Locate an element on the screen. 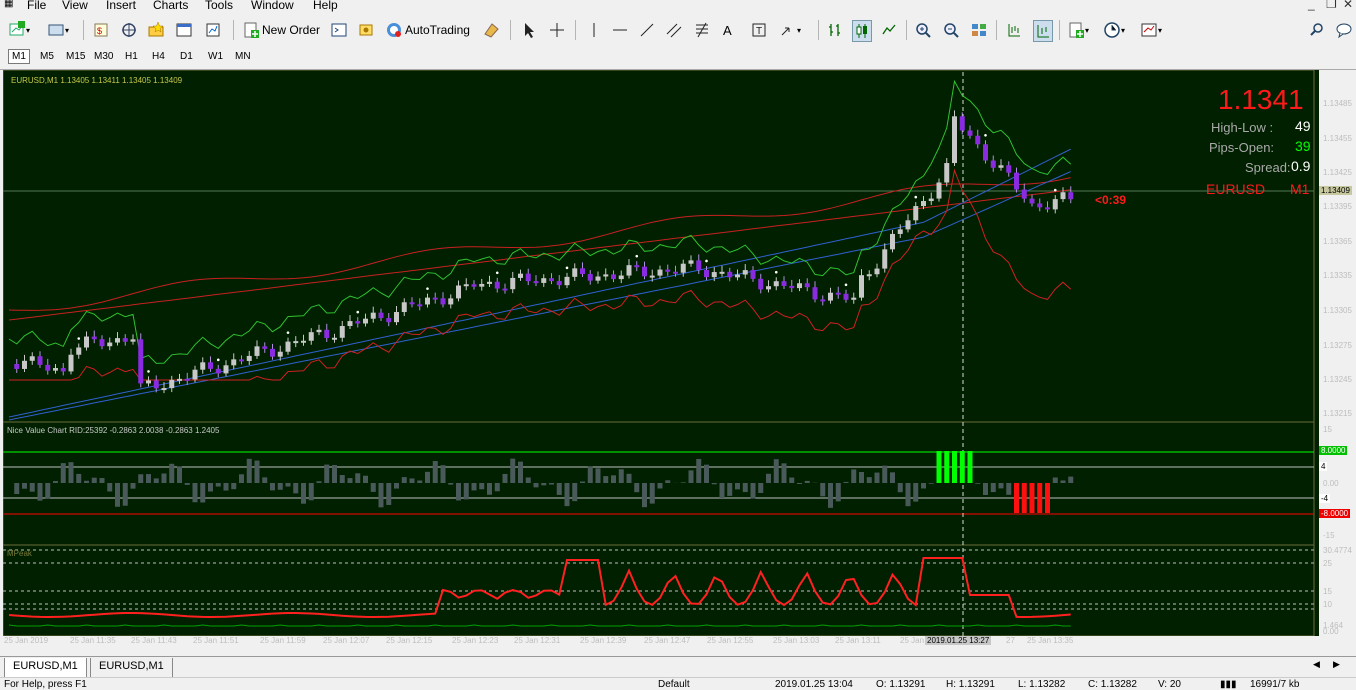  menu-insert: Insert is located at coordinates (121, 6).